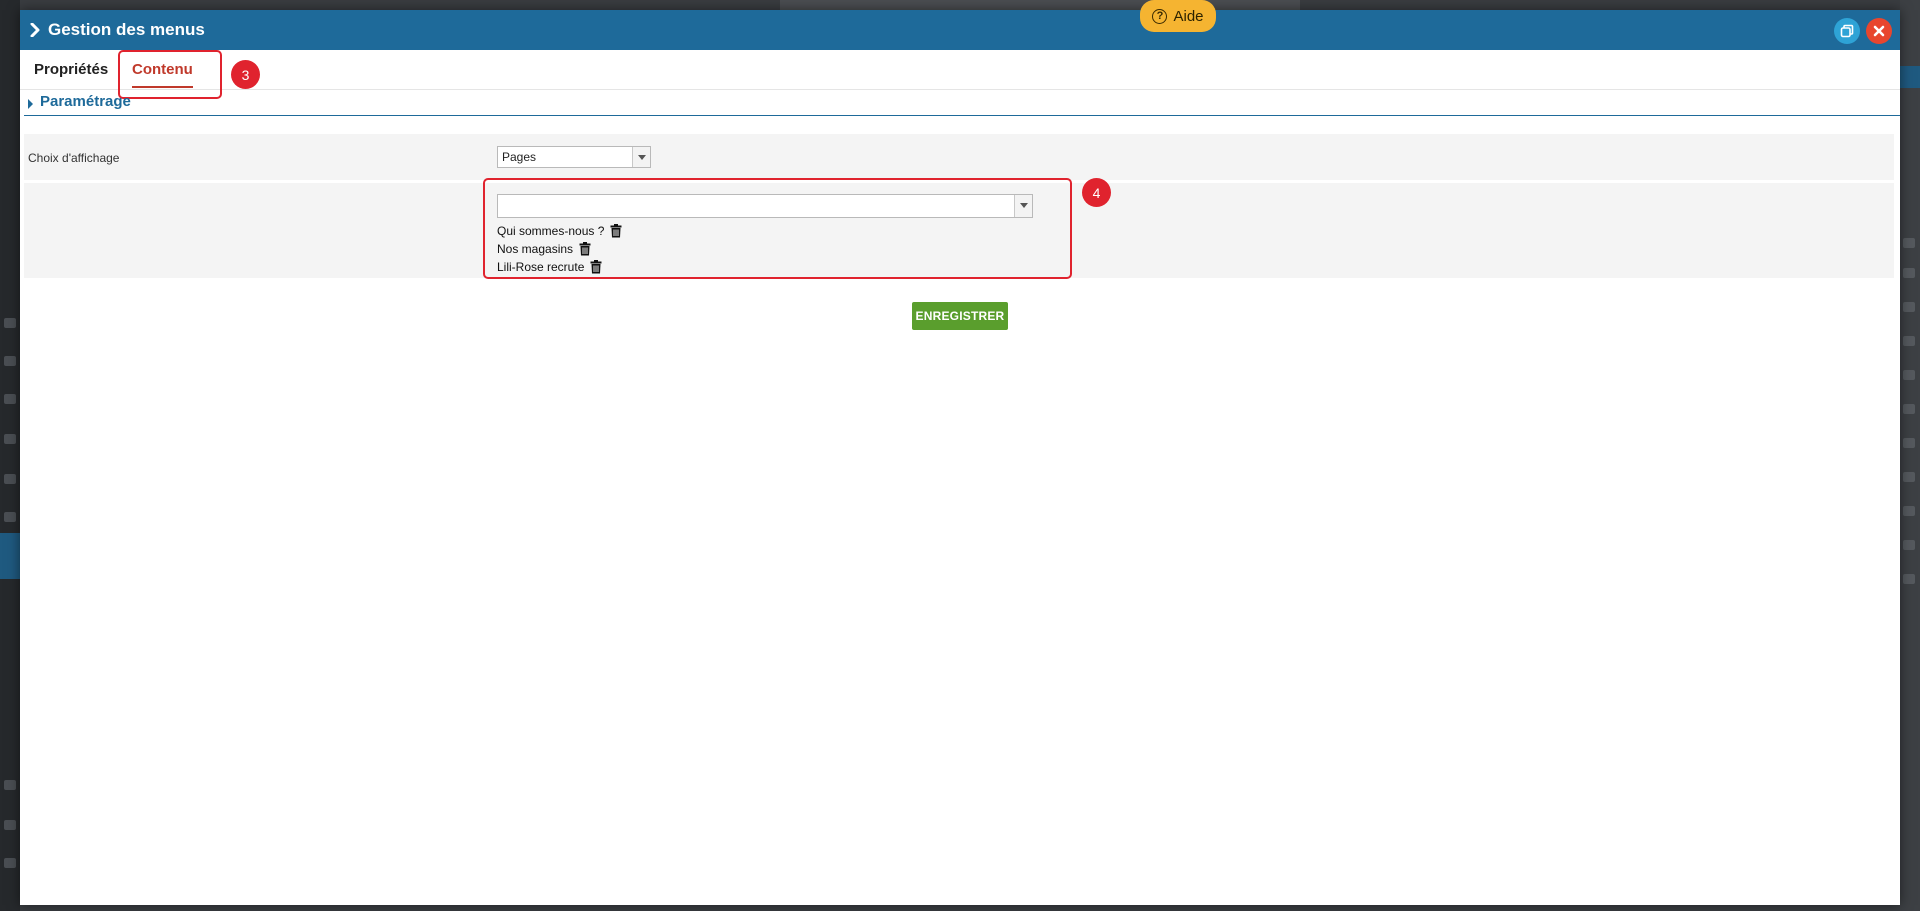 Image resolution: width=1920 pixels, height=911 pixels. What do you see at coordinates (245, 74) in the screenshot?
I see `annotation-badge-3: 3` at bounding box center [245, 74].